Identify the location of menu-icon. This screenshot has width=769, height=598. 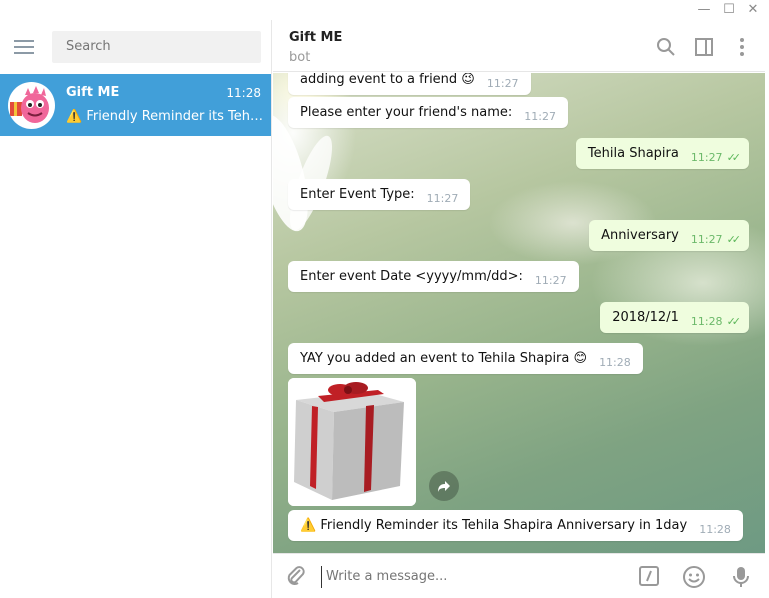
(24, 47).